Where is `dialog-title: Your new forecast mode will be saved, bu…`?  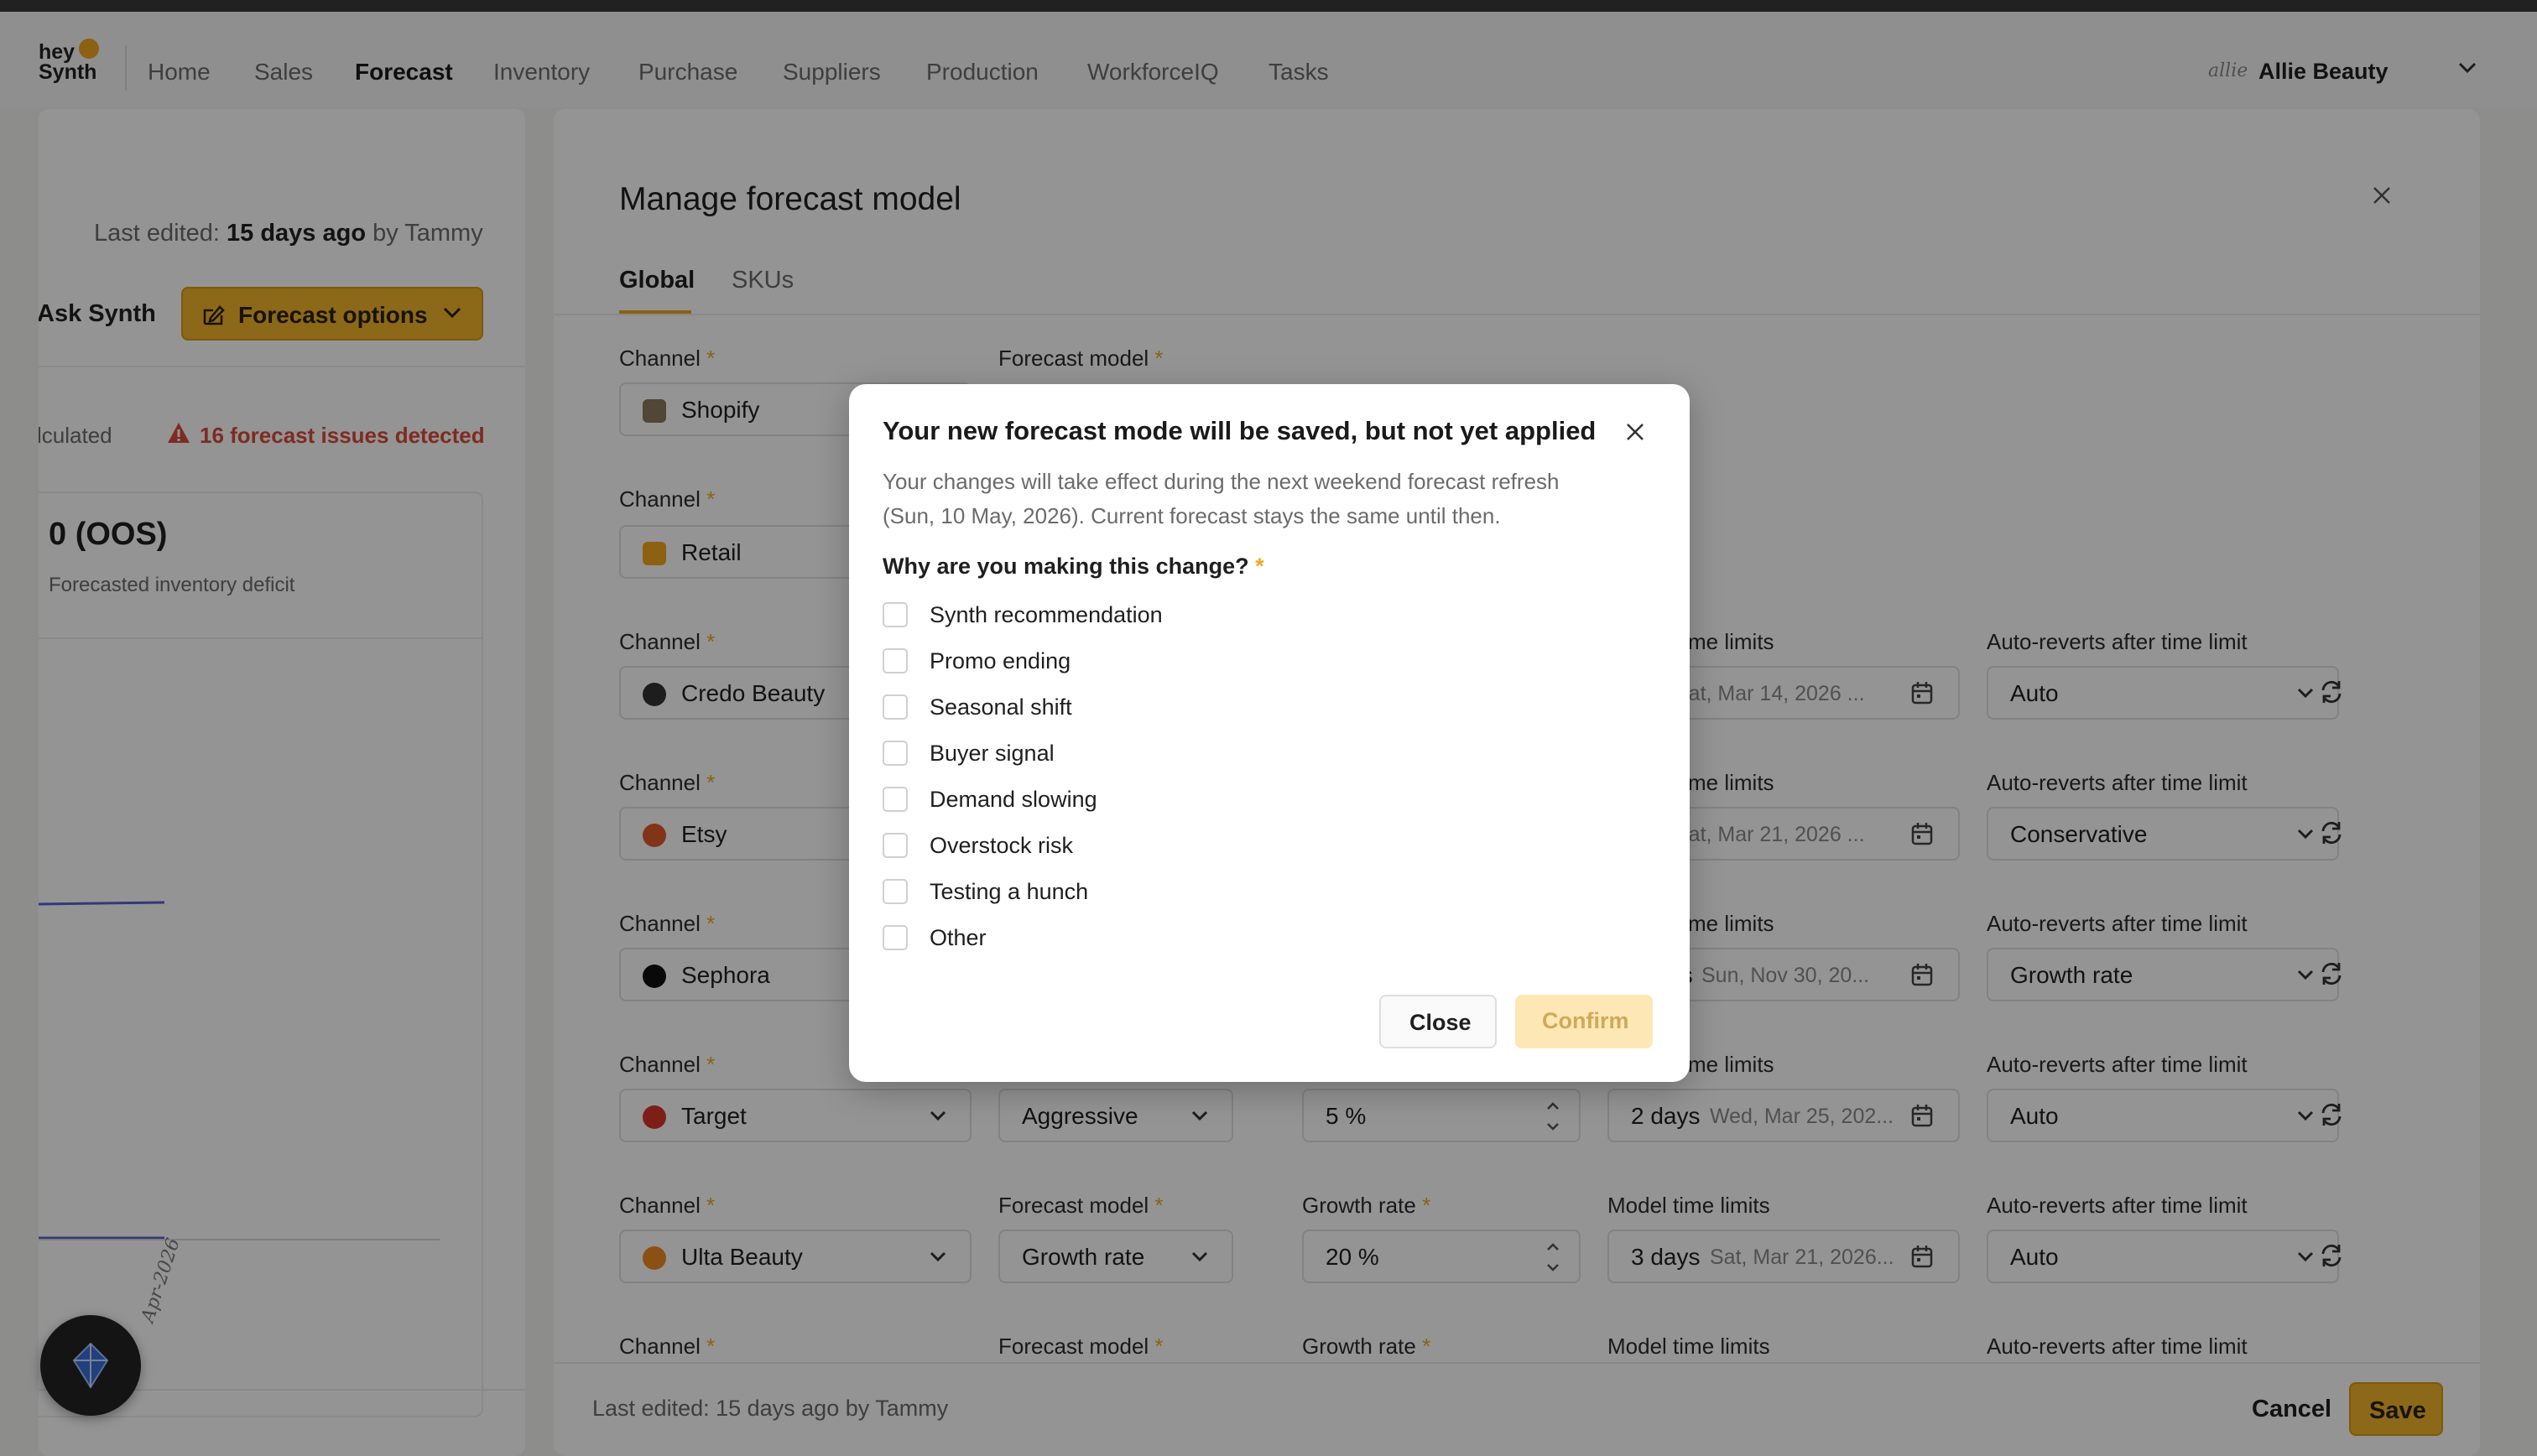 dialog-title: Your new forecast mode will be saved, bu… is located at coordinates (1240, 430).